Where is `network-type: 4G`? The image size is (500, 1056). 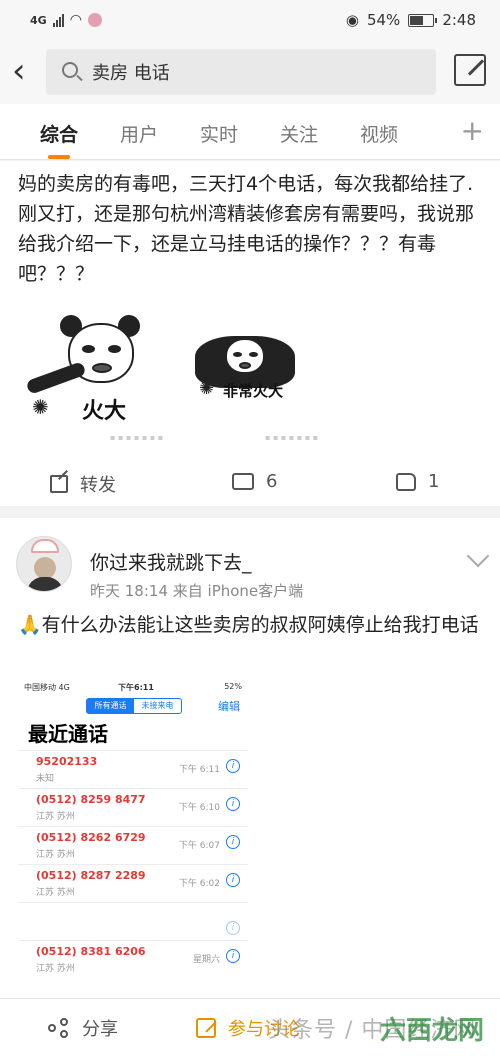 network-type: 4G is located at coordinates (38, 20).